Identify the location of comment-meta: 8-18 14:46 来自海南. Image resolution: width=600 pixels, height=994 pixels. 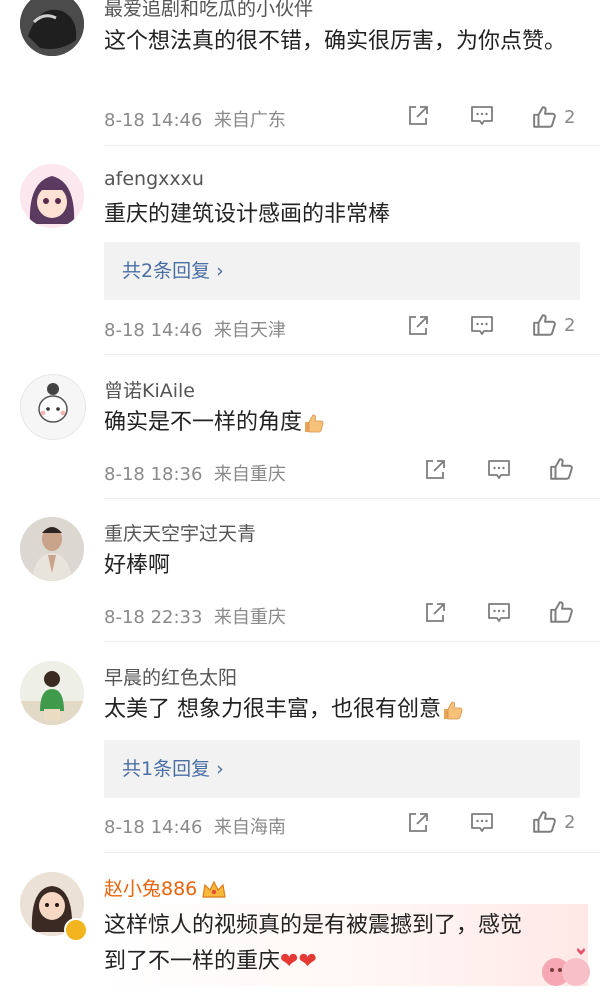
(195, 826).